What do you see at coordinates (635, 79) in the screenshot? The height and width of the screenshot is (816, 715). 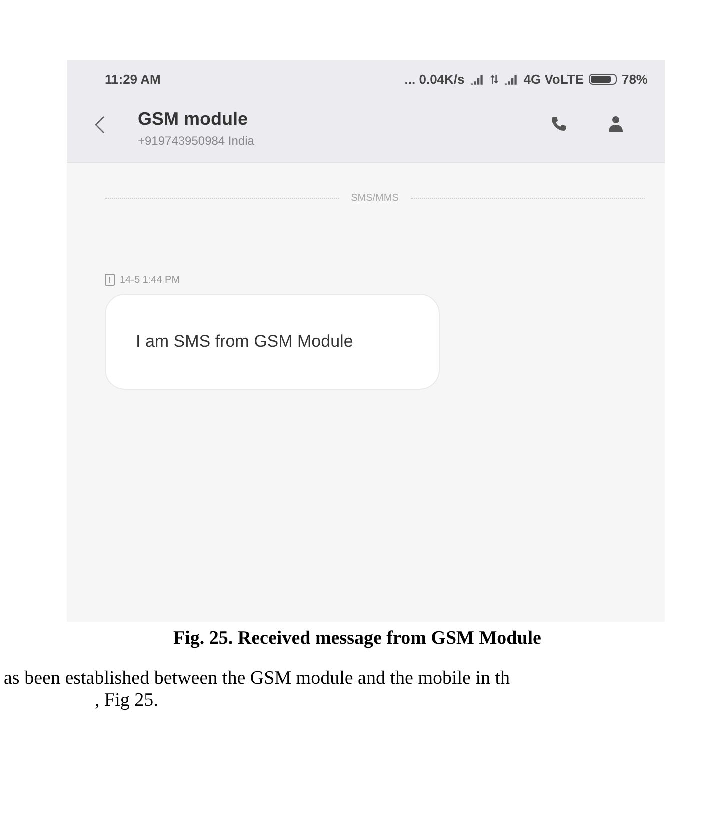 I see `battery-percent: 78%` at bounding box center [635, 79].